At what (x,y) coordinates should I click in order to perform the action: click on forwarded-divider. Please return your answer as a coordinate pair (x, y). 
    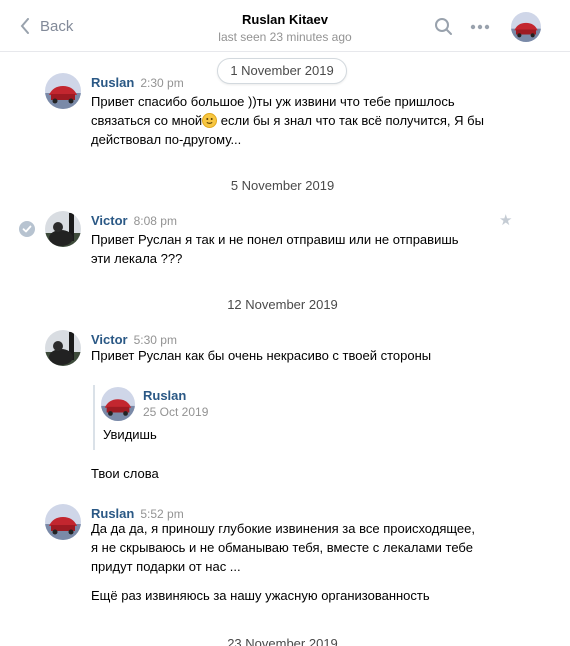
    Looking at the image, I should click on (94, 417).